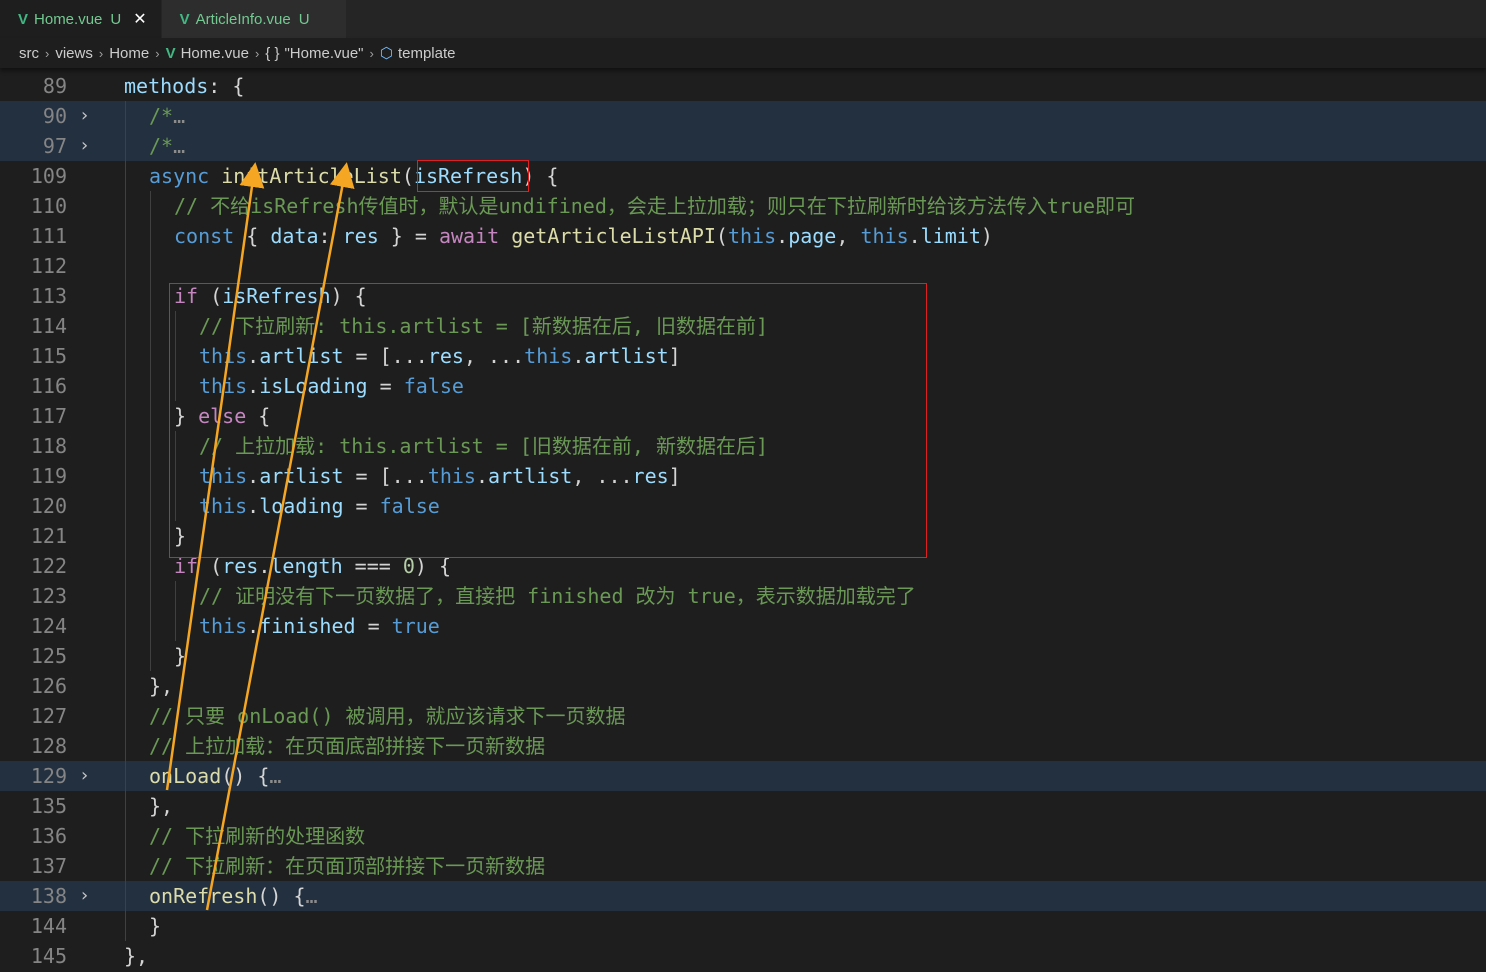  What do you see at coordinates (129, 53) in the screenshot?
I see `breadcrumb-item-home: Home` at bounding box center [129, 53].